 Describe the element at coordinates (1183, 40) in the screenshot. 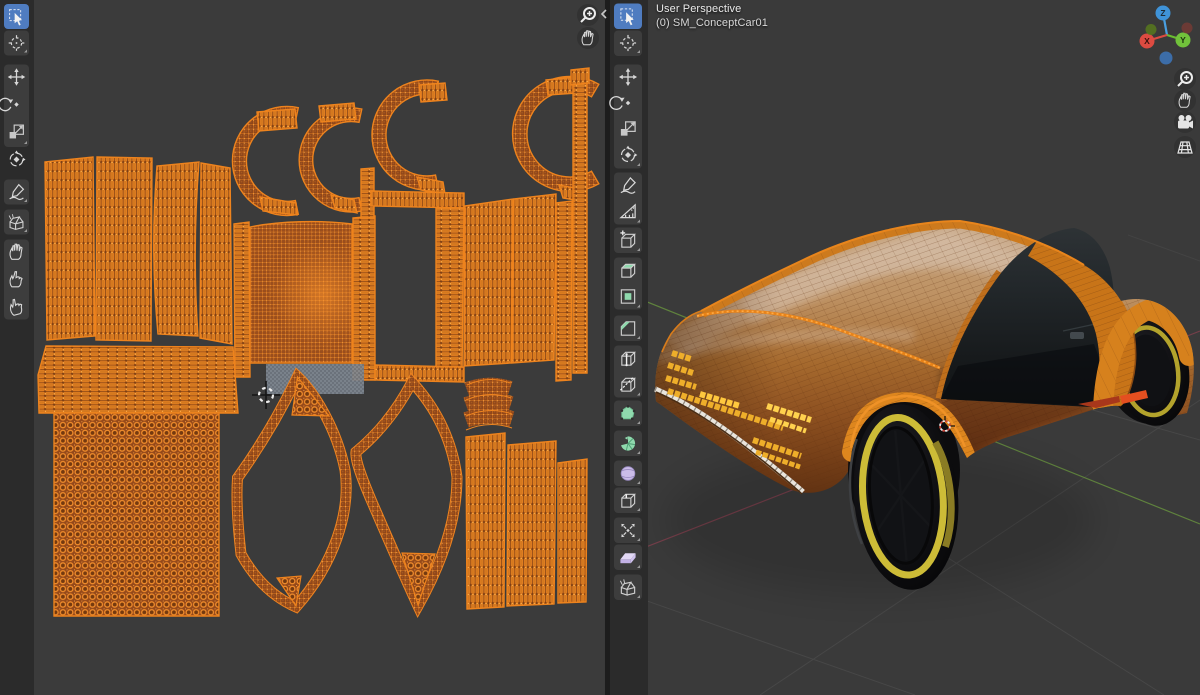

I see `svg-text: Y` at that location.